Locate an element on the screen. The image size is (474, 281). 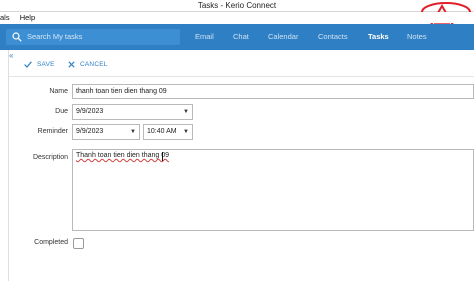
close-icon is located at coordinates (71, 64).